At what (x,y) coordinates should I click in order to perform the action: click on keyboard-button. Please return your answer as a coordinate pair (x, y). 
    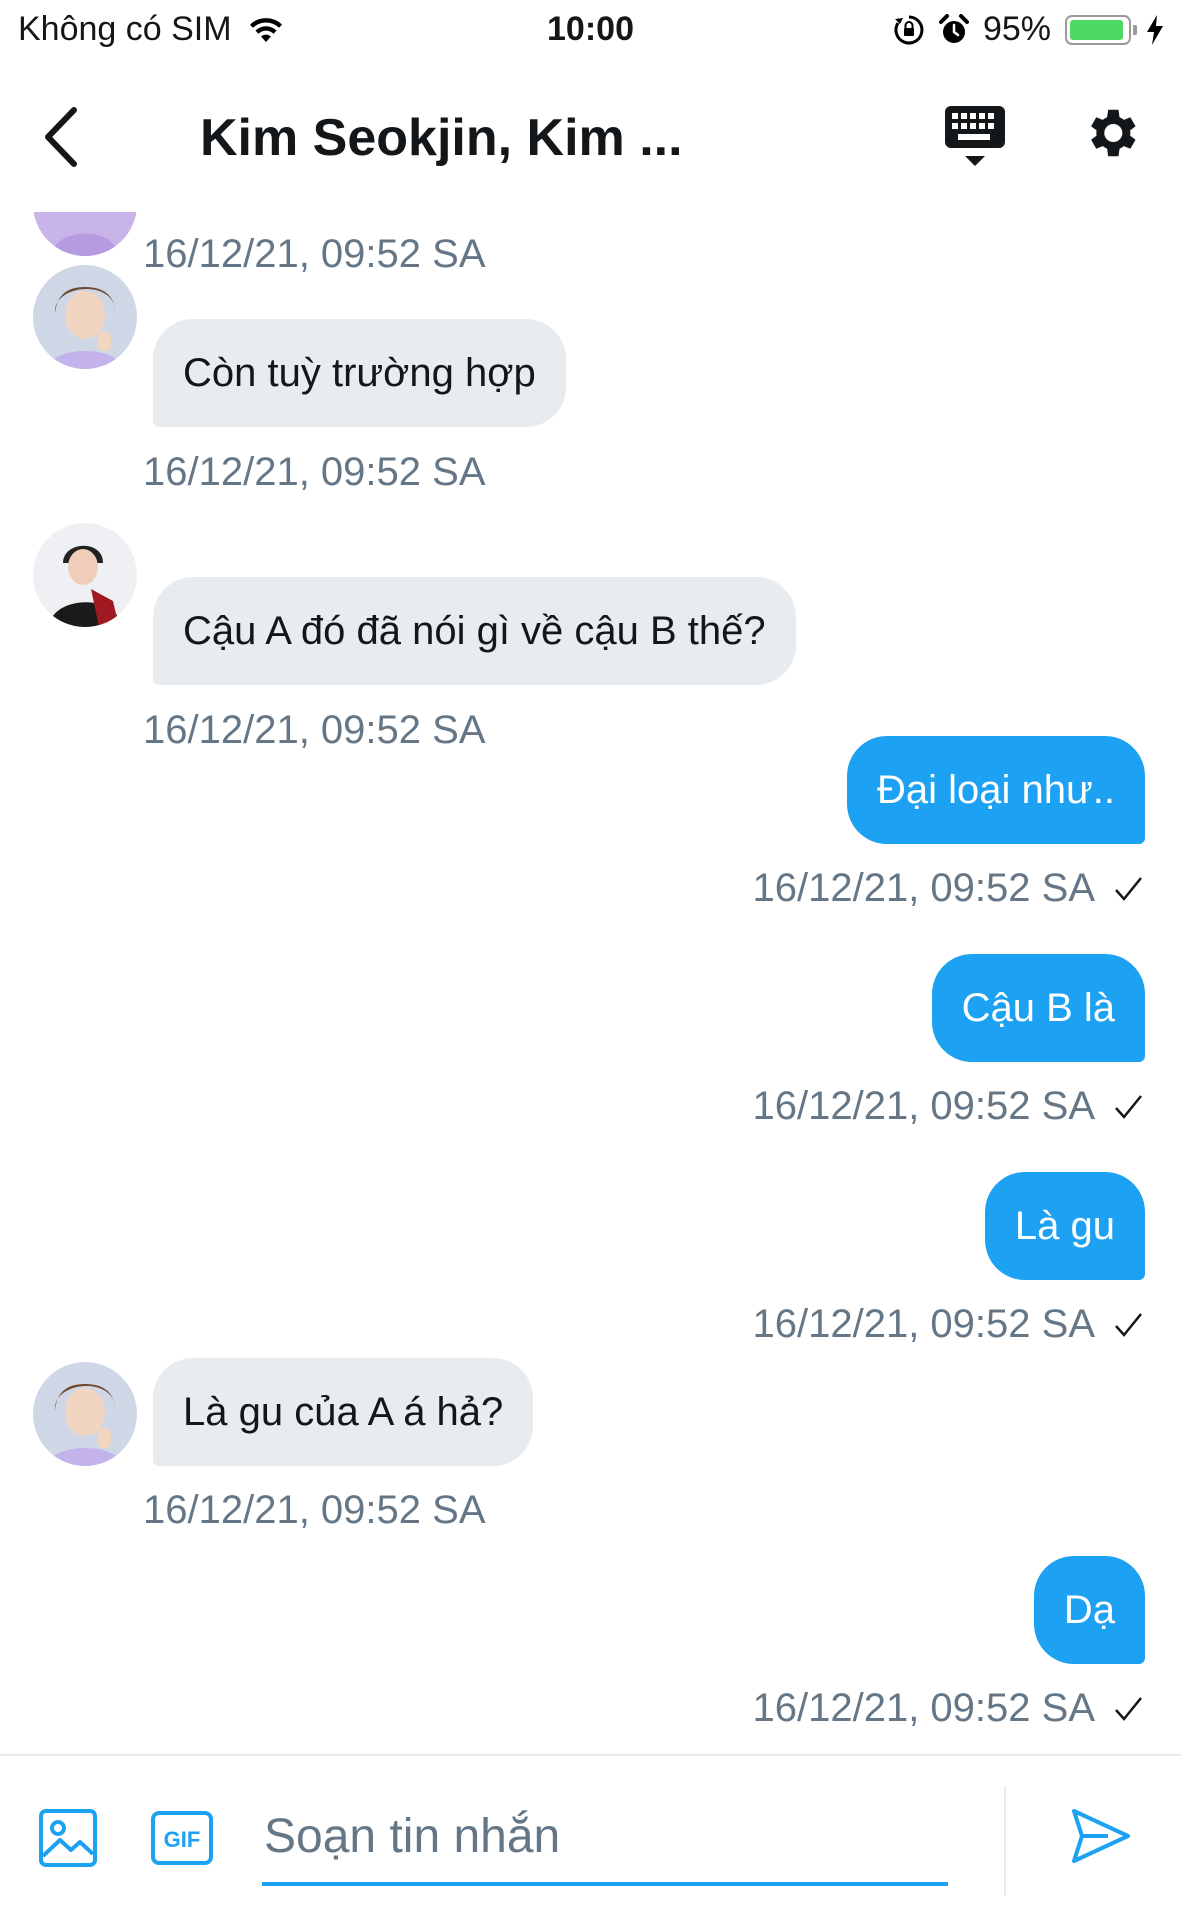
    Looking at the image, I should click on (975, 137).